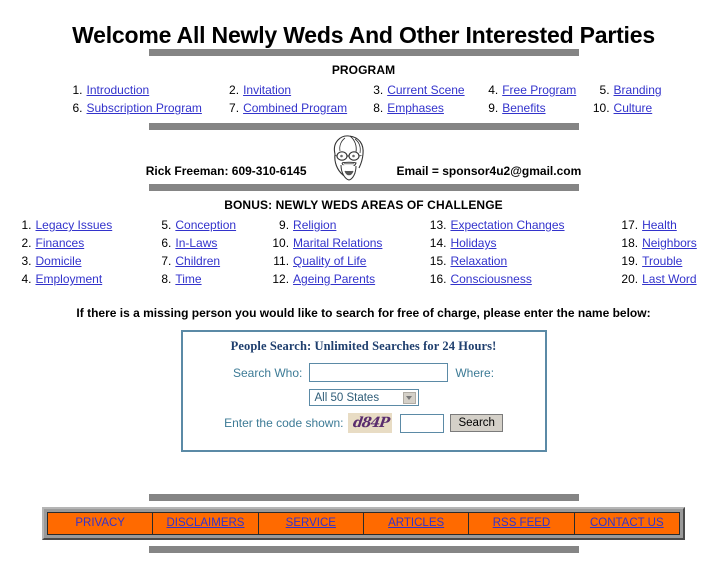  What do you see at coordinates (196, 243) in the screenshot?
I see `bonus-link-in-laws: In-Laws` at bounding box center [196, 243].